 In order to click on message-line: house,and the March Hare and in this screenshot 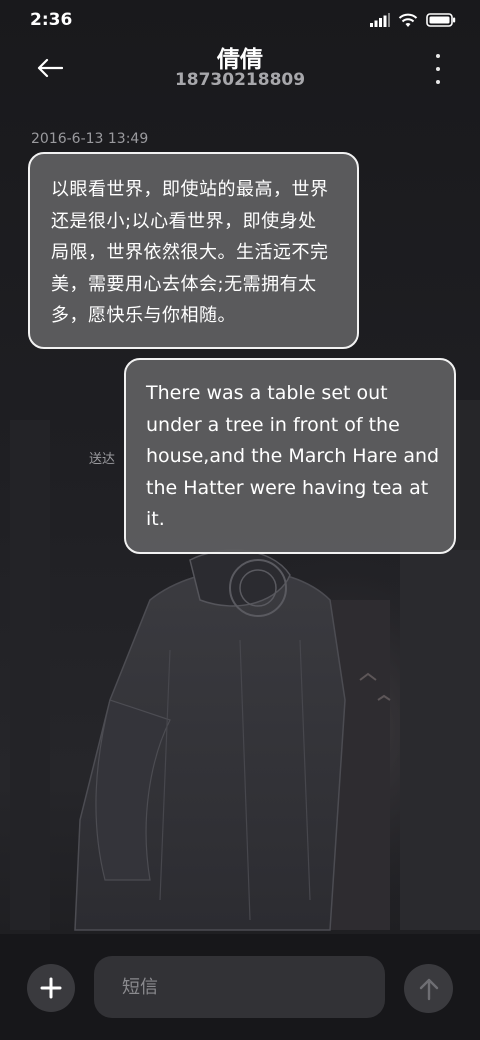, I will do `click(293, 456)`.